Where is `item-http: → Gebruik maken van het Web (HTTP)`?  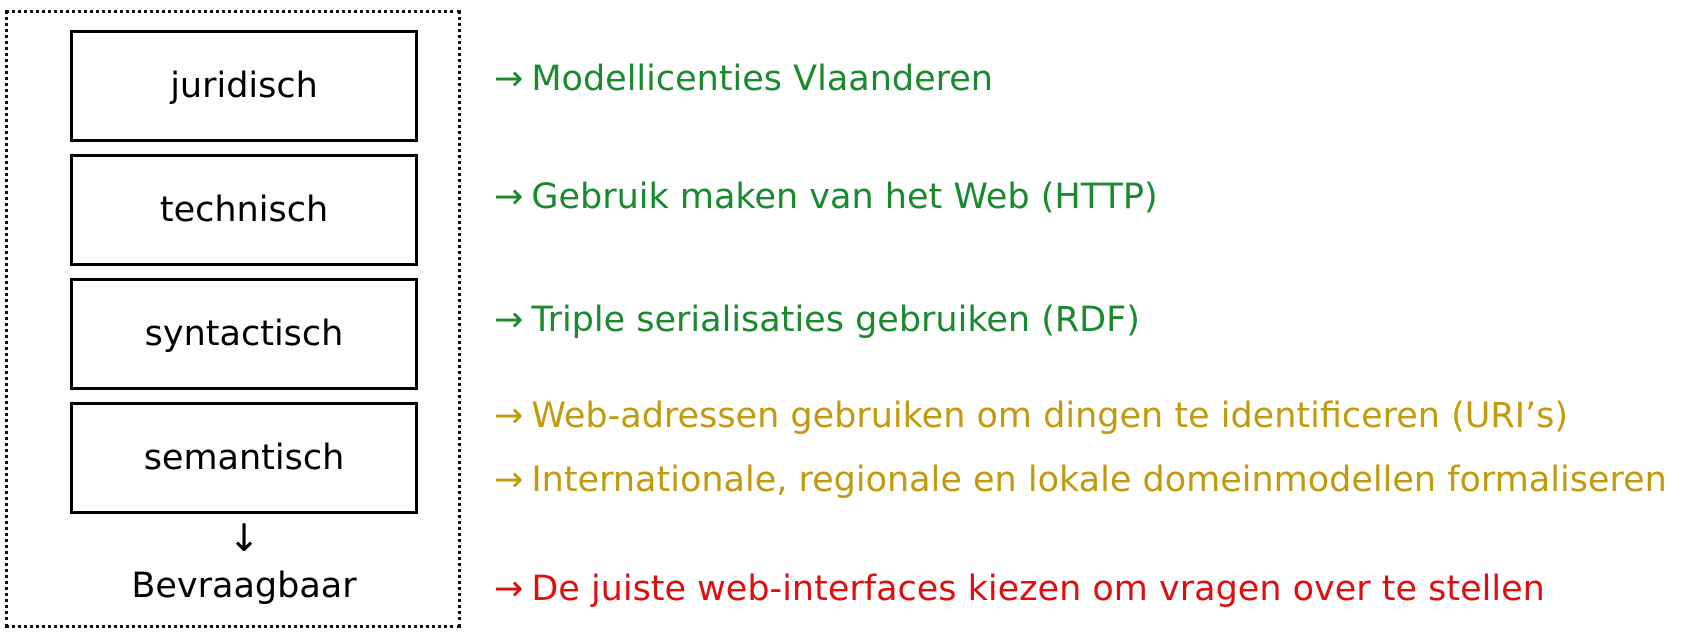
item-http: → Gebruik maken van het Web (HTTP) is located at coordinates (826, 197).